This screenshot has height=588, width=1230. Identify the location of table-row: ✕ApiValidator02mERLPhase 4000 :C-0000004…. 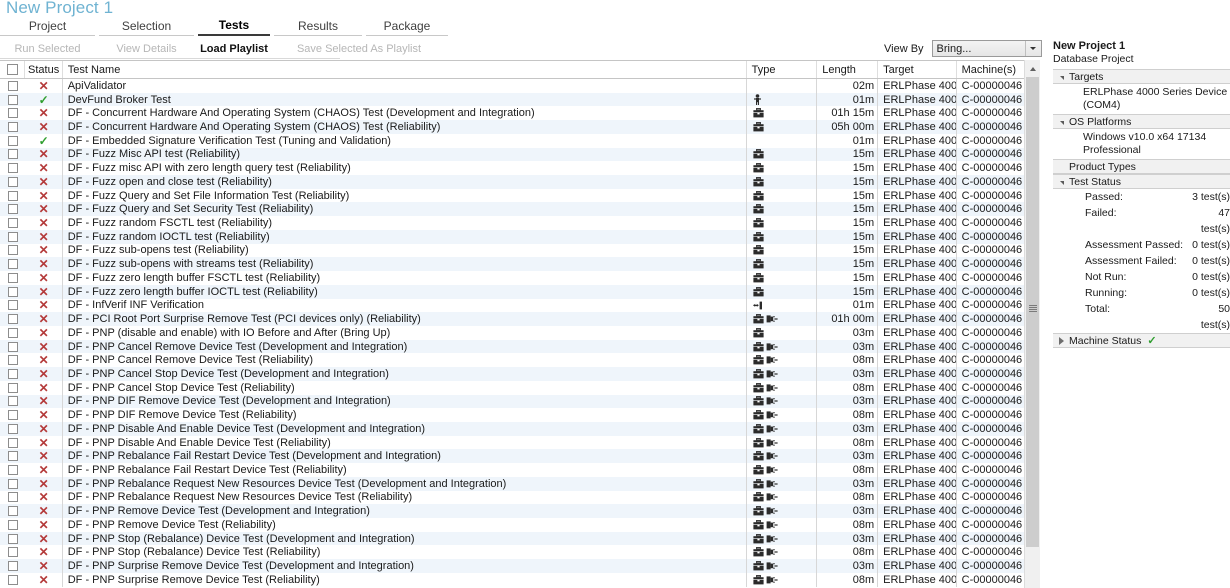
(520, 86).